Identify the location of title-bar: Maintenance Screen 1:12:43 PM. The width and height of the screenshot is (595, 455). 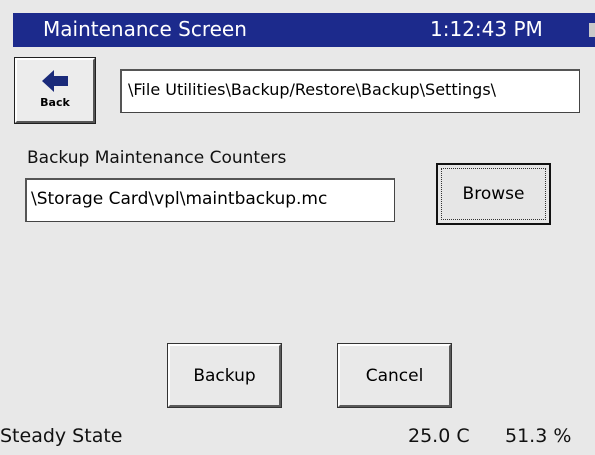
(304, 30).